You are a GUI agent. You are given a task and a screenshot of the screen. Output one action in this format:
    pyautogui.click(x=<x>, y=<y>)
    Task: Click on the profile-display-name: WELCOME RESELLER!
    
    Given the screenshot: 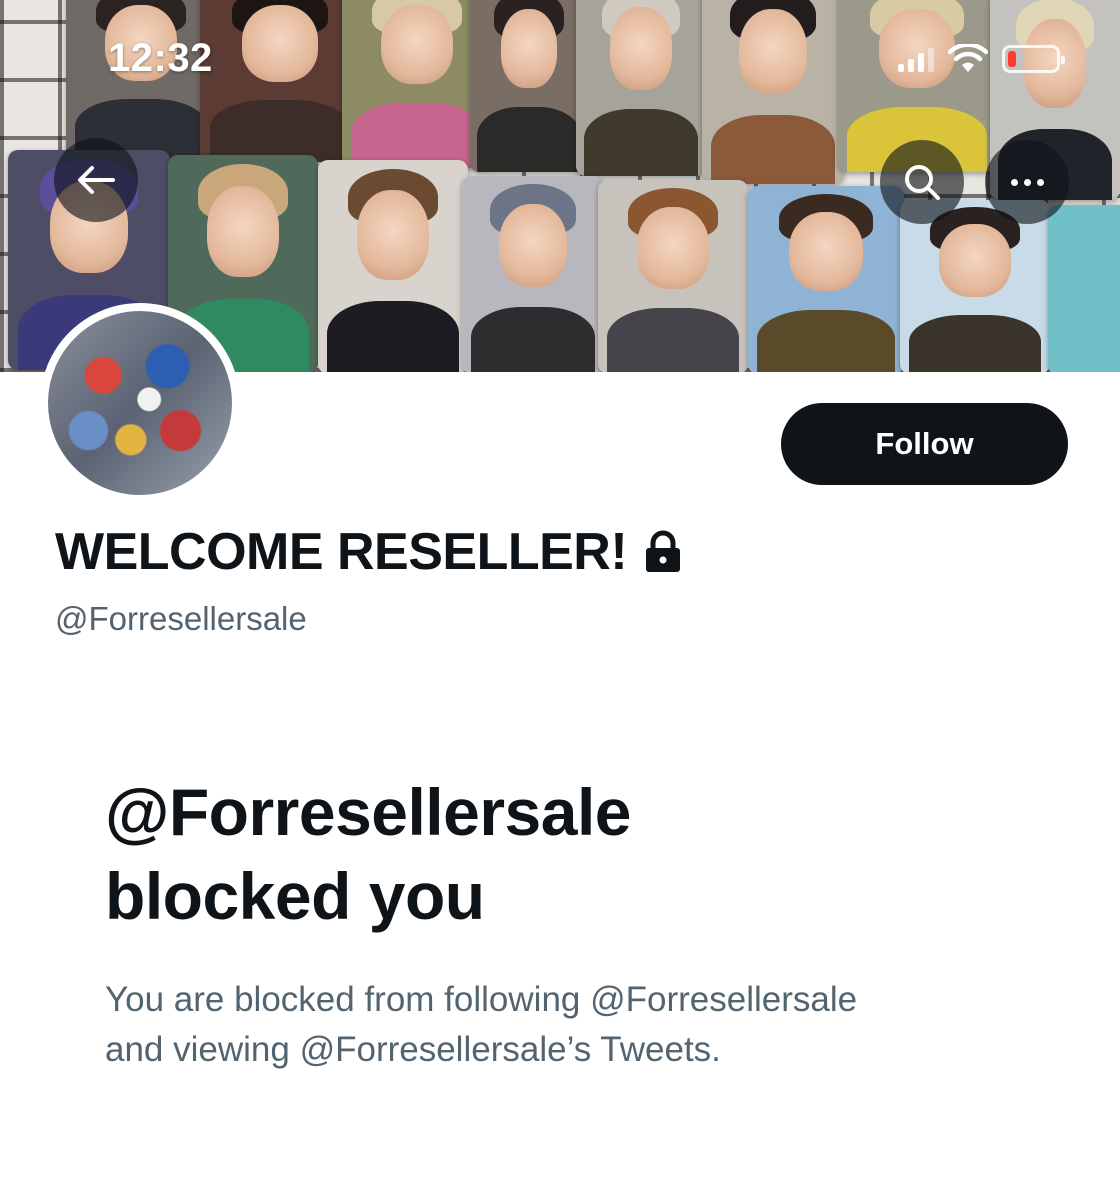 What is the action you would take?
    pyautogui.click(x=369, y=552)
    